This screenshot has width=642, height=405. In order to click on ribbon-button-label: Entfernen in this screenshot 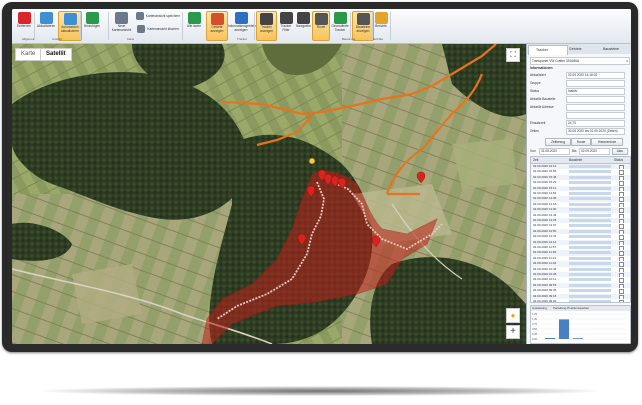, I will do `click(24, 26)`.